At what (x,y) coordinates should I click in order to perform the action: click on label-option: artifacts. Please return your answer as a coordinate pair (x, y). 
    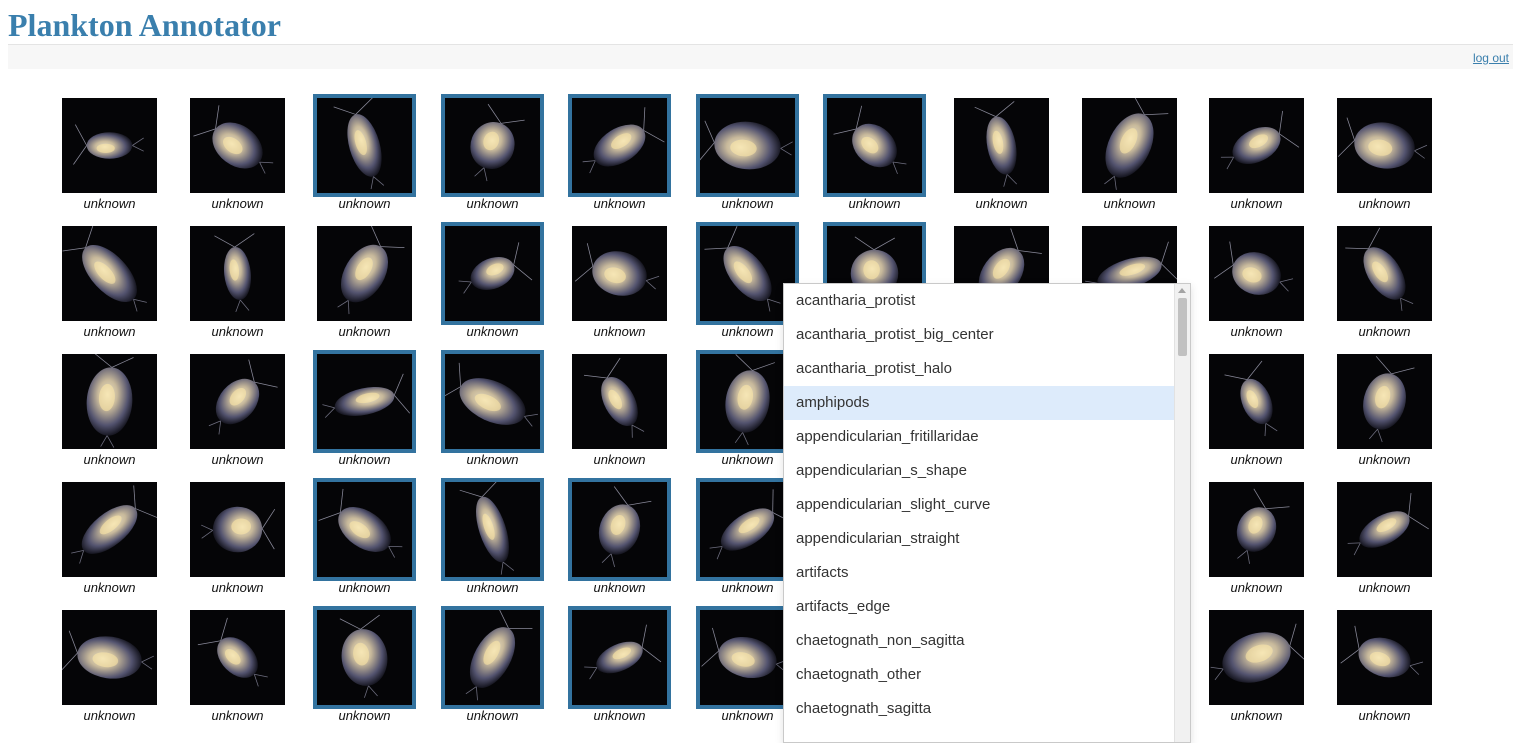
    Looking at the image, I should click on (979, 573).